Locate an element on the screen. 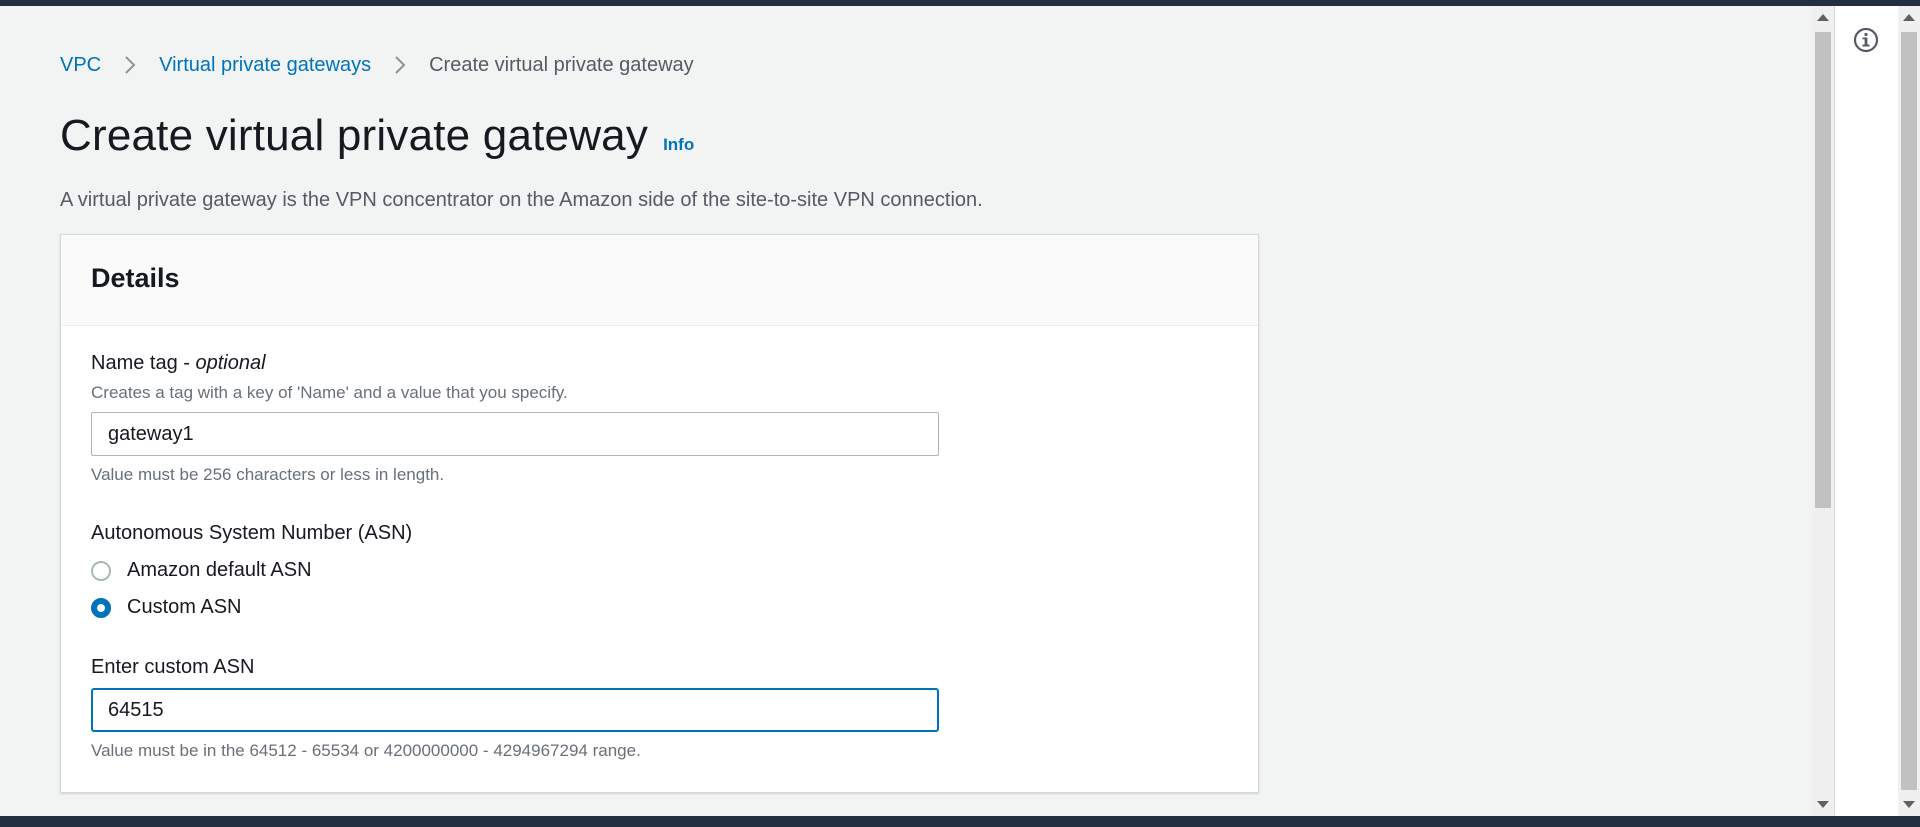  asn-label: Autonomous System Number (ASN) is located at coordinates (252, 533).